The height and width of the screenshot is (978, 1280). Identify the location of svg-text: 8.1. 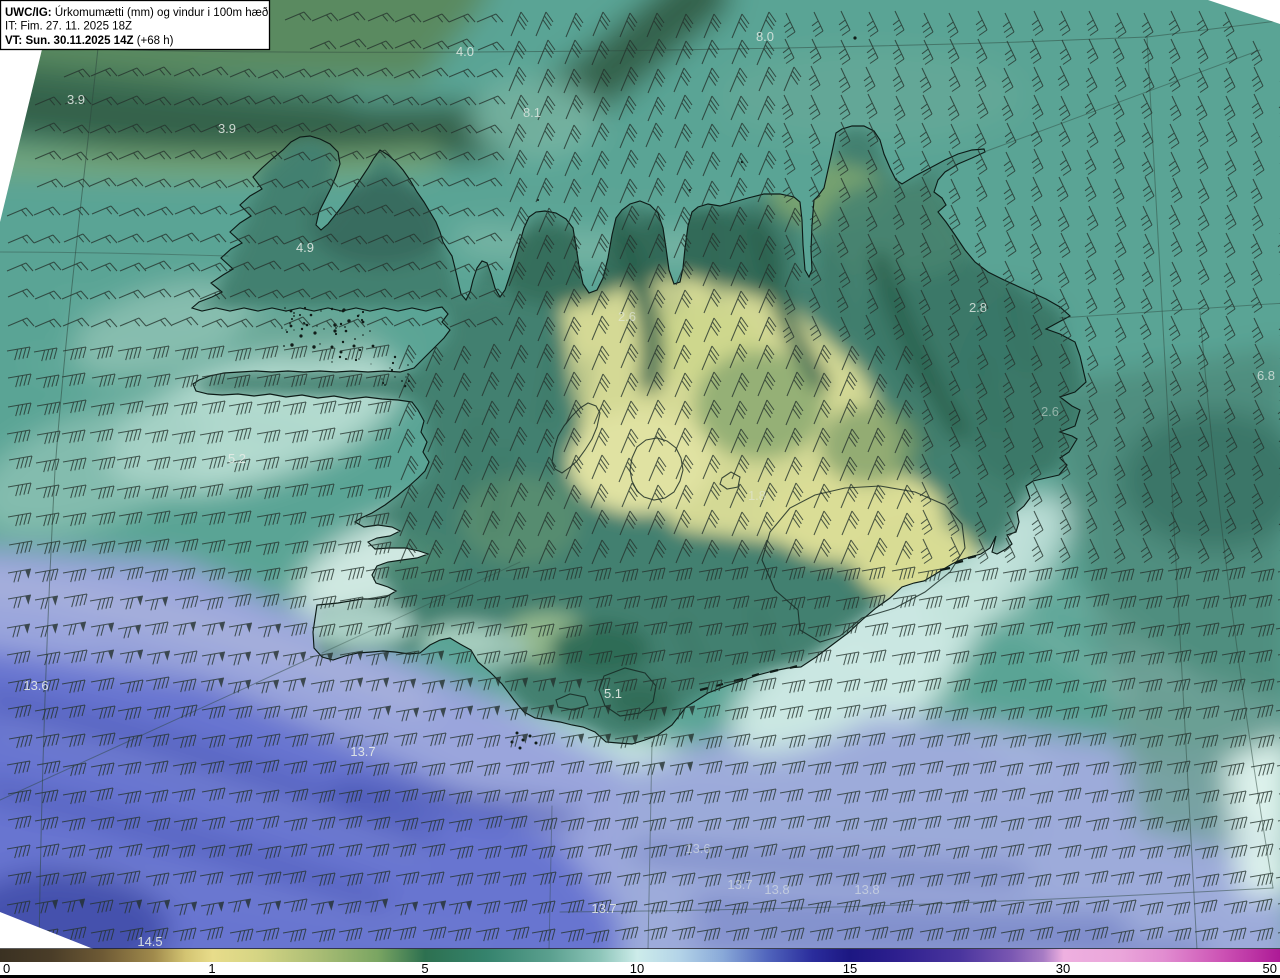
(532, 112).